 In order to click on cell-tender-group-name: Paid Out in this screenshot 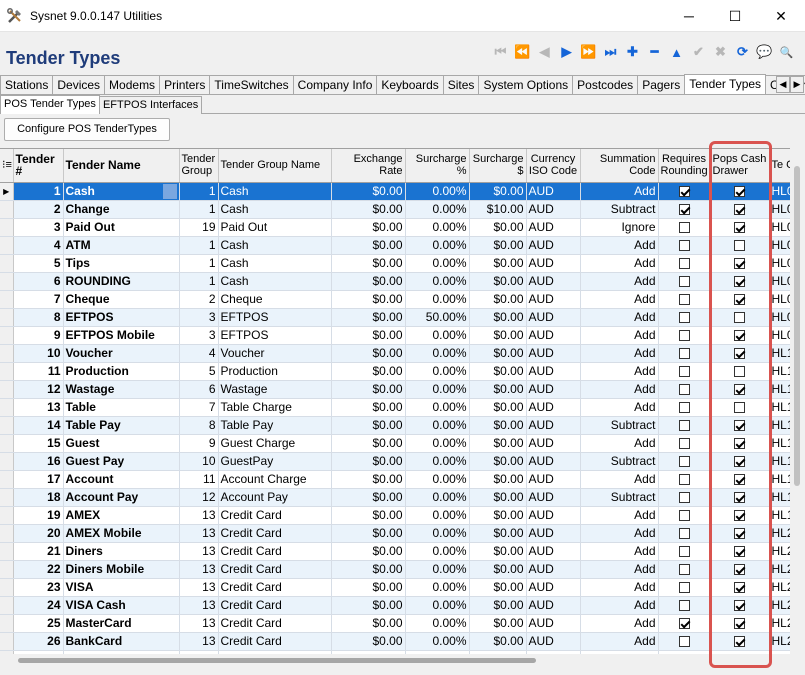, I will do `click(275, 227)`.